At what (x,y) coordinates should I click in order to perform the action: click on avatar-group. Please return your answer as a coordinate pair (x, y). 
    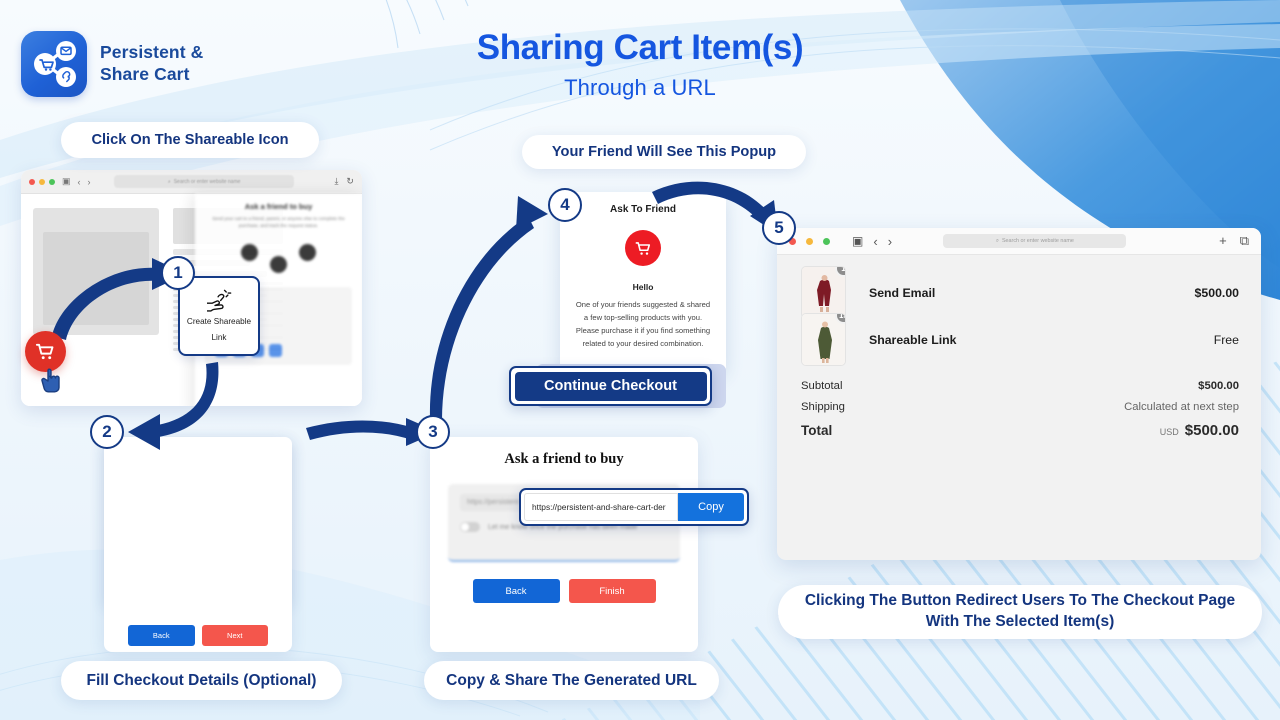
    Looking at the image, I should click on (278, 258).